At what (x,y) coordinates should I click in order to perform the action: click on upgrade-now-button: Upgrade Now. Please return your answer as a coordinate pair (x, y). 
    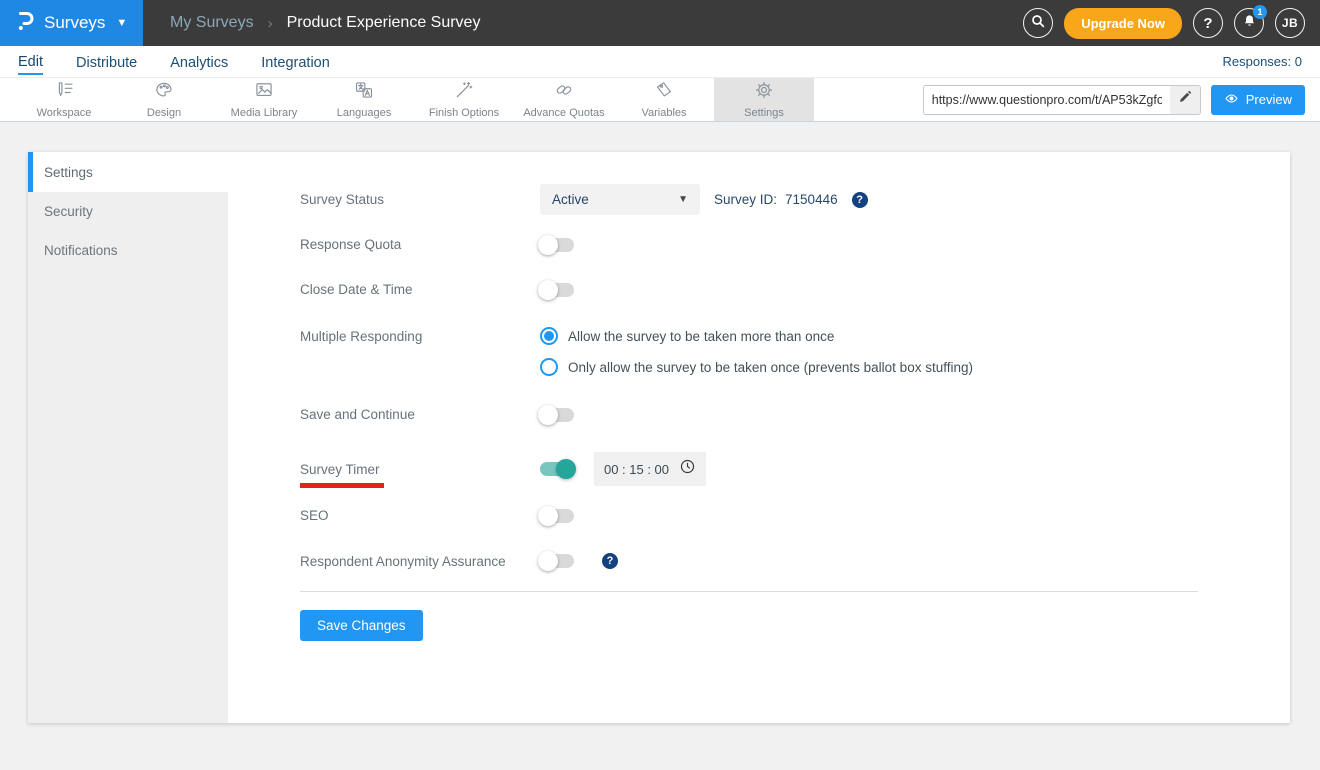
    Looking at the image, I should click on (1123, 23).